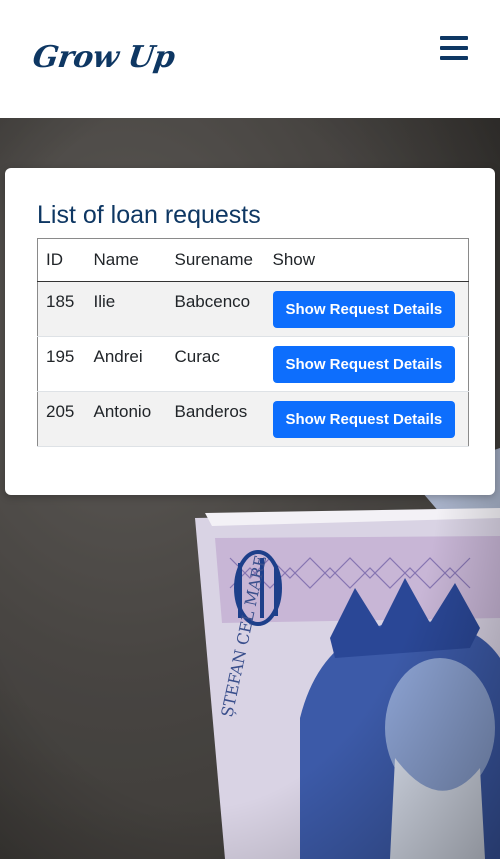 The height and width of the screenshot is (859, 500). I want to click on table-row: 195 Andrei Curac Show Request Details, so click(253, 364).